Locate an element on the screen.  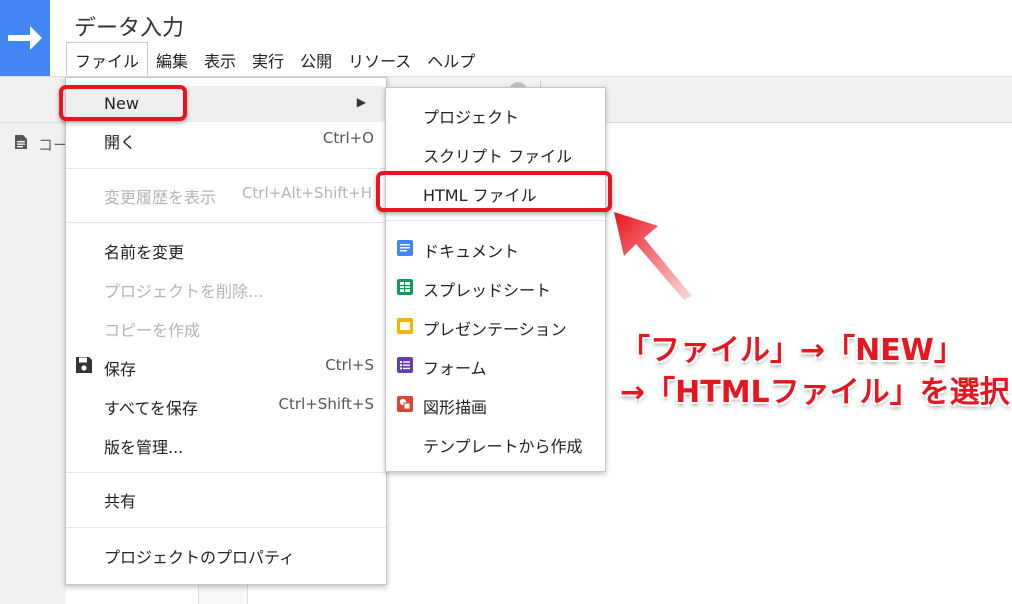
highlight-html-file is located at coordinates (494, 191).